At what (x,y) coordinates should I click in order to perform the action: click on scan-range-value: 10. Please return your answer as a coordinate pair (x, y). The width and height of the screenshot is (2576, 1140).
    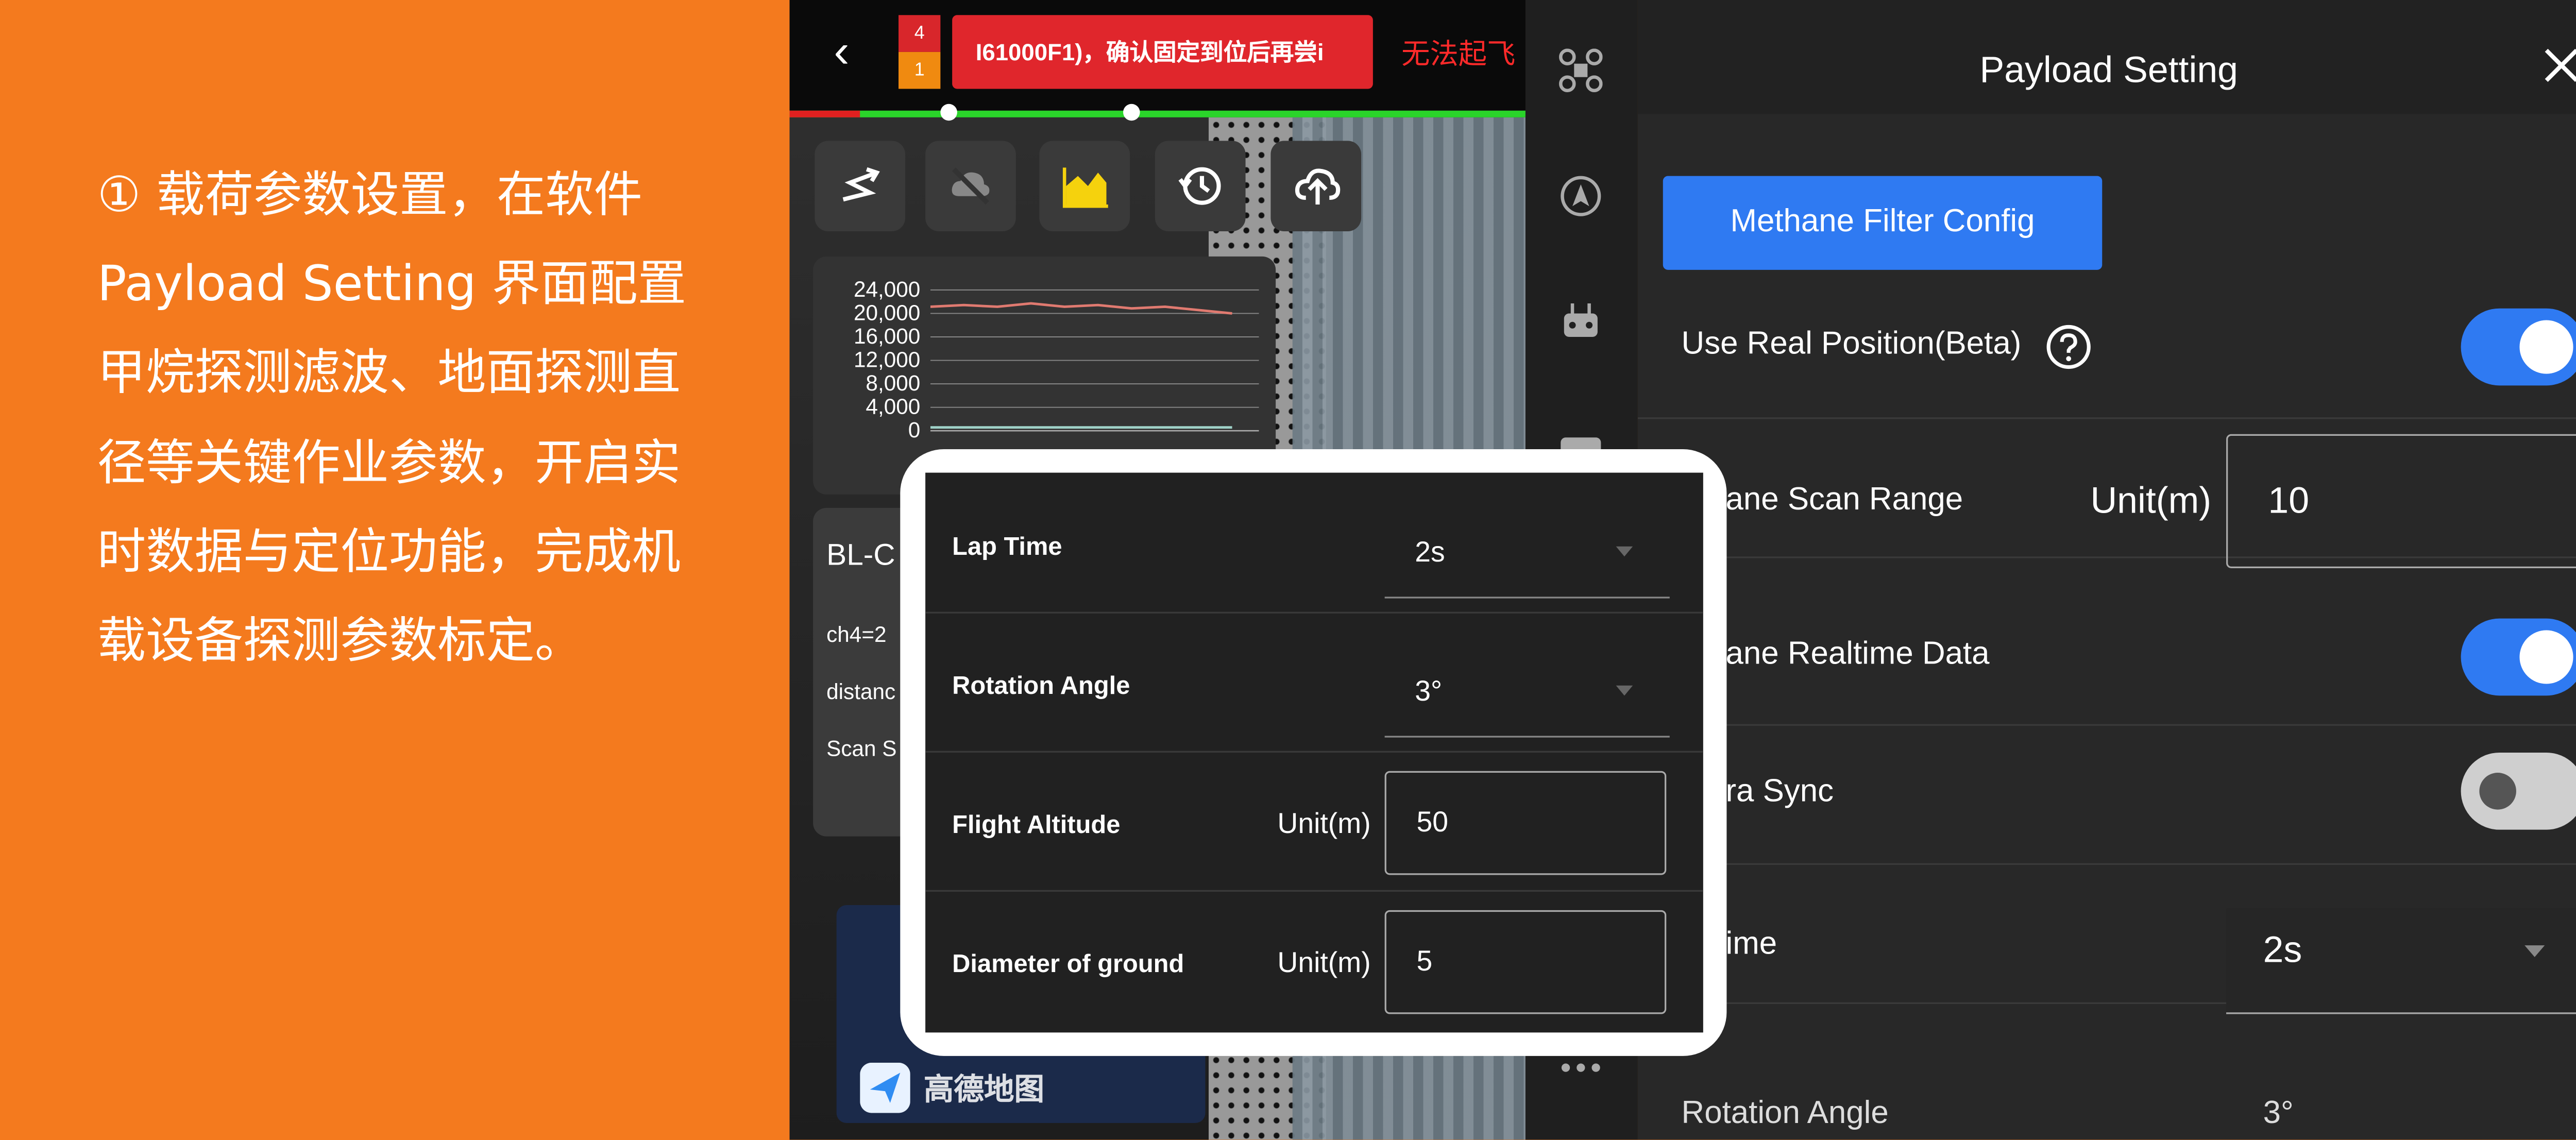
    Looking at the image, I should click on (2289, 500).